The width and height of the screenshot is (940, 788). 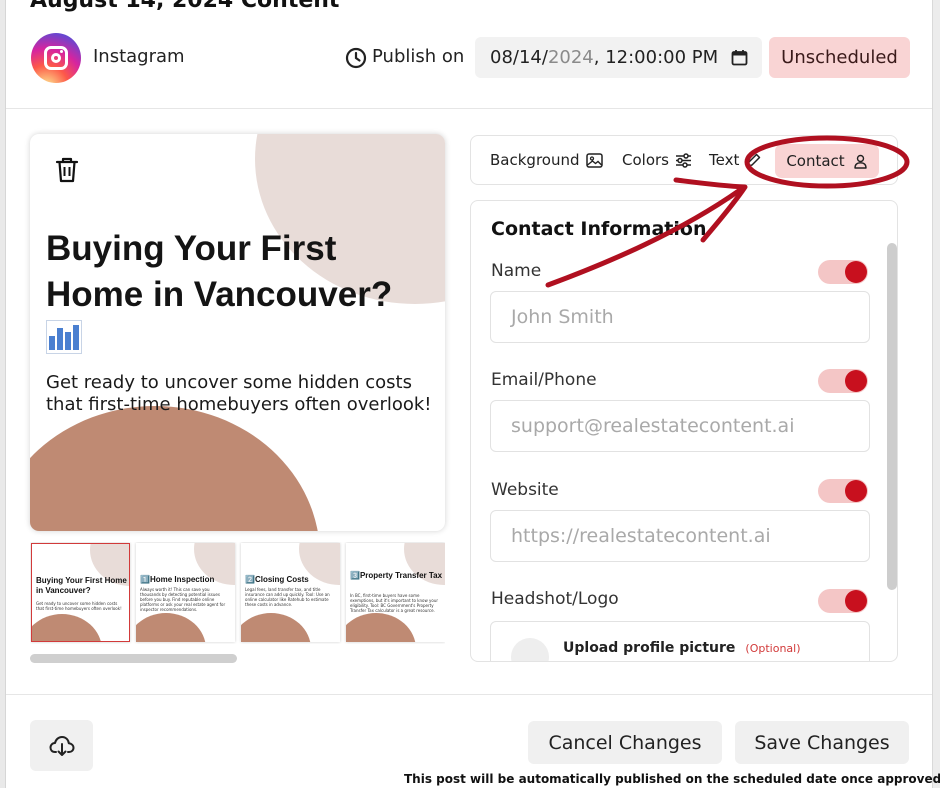 What do you see at coordinates (56, 58) in the screenshot?
I see `instagram-icon` at bounding box center [56, 58].